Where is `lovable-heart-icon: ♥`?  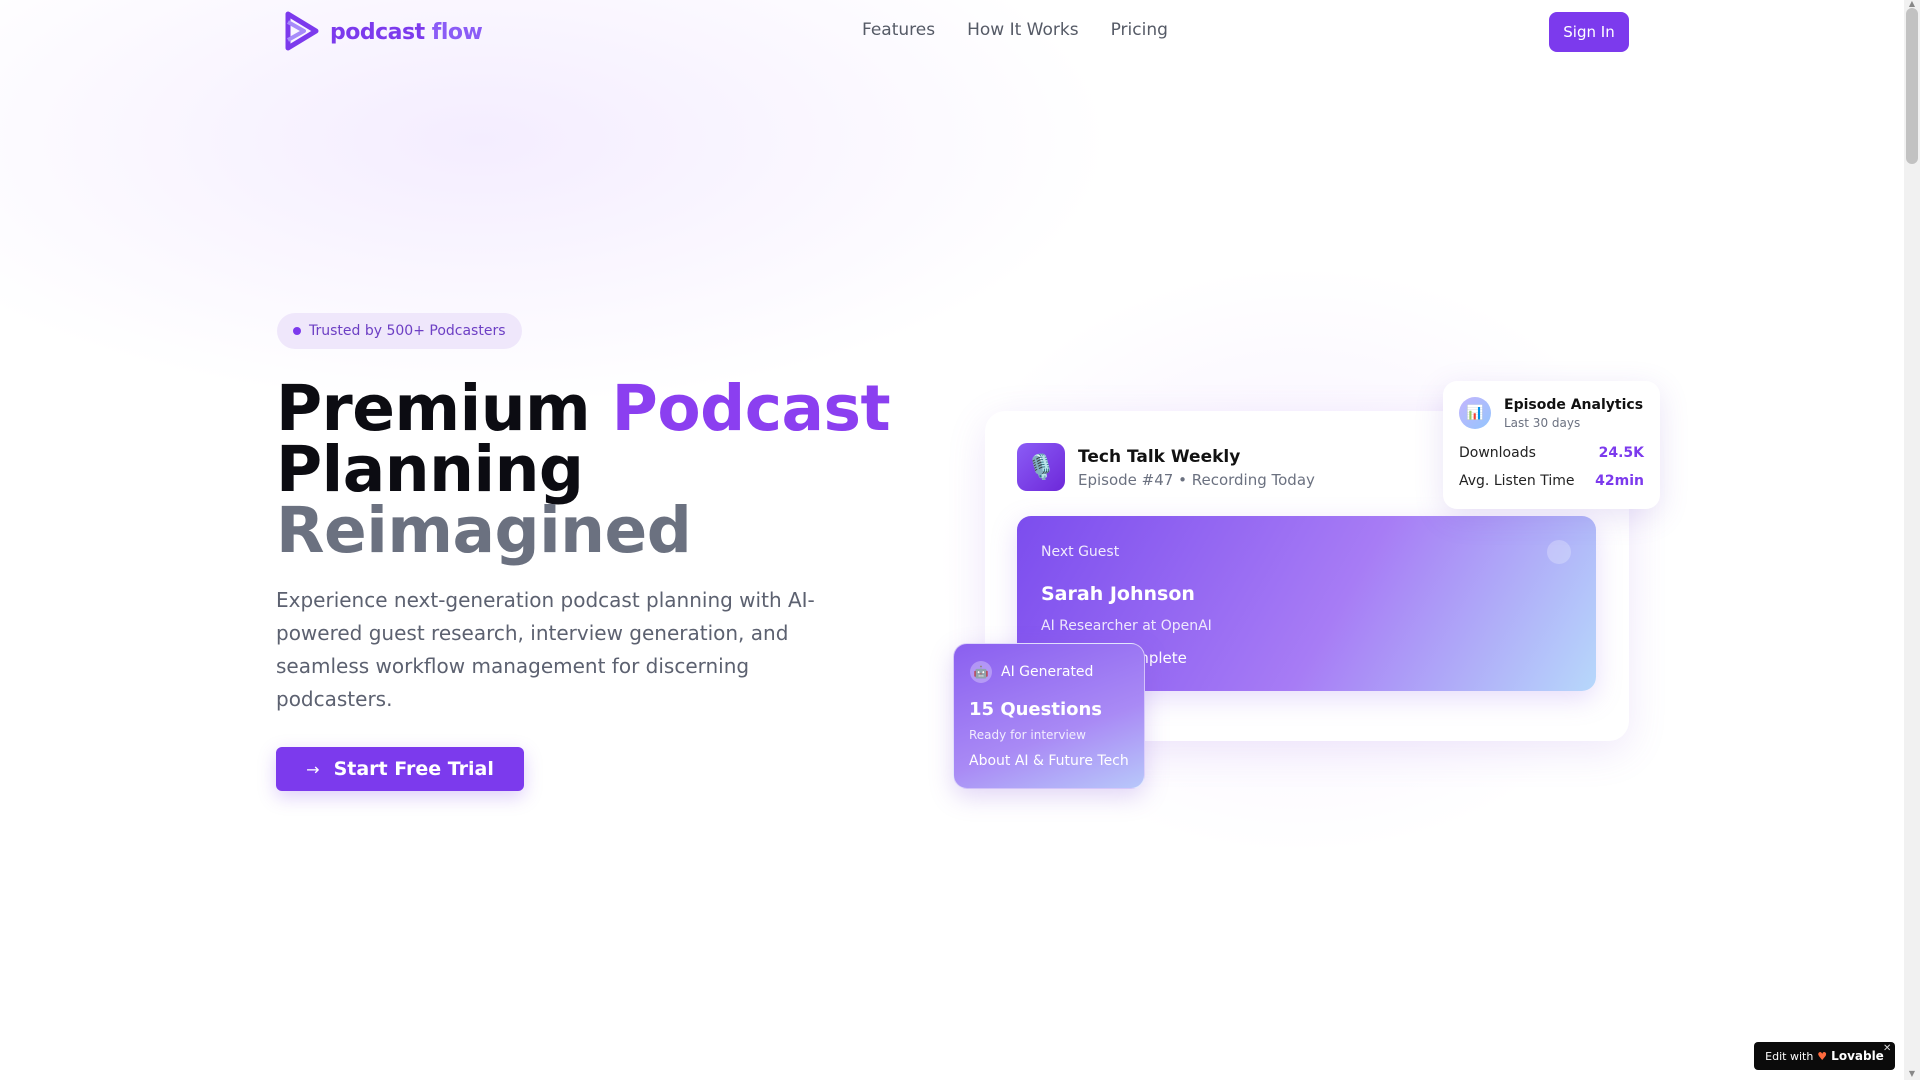 lovable-heart-icon: ♥ is located at coordinates (1822, 1056).